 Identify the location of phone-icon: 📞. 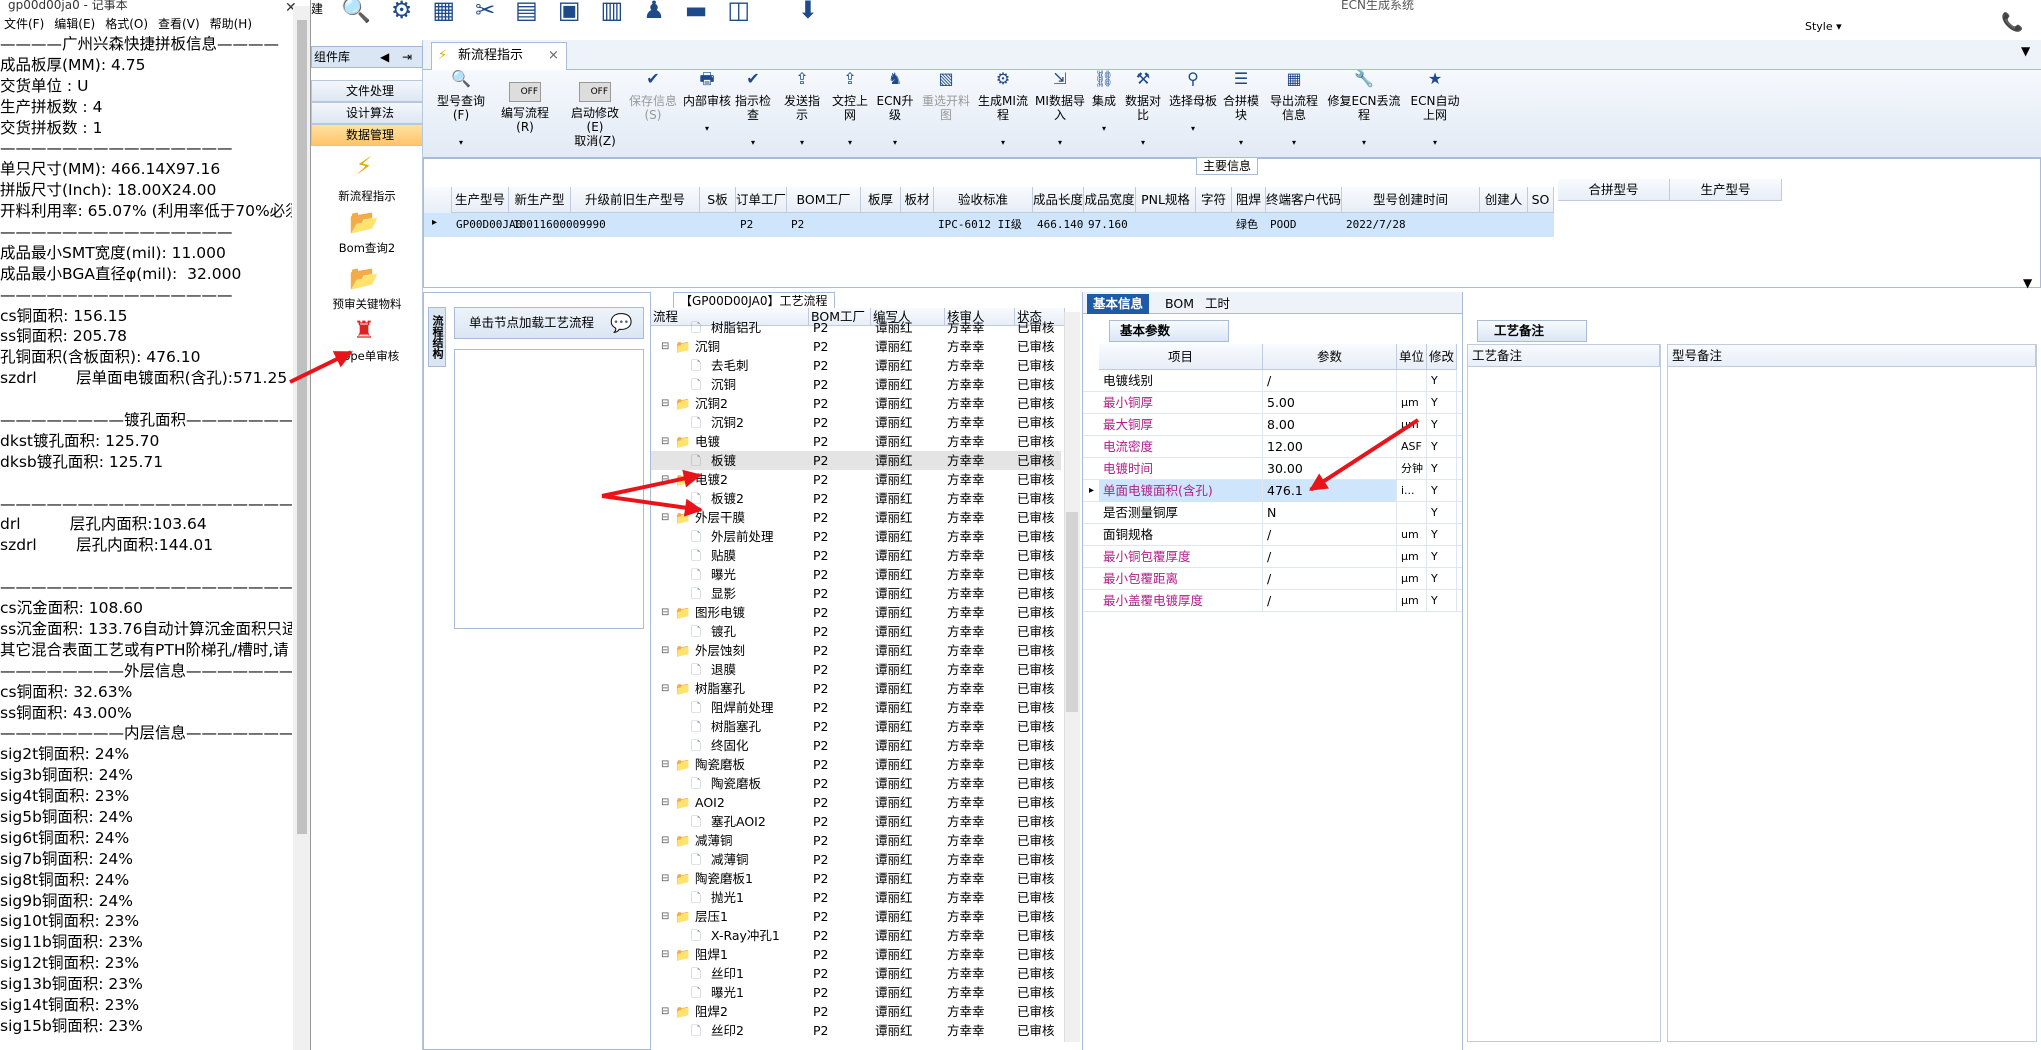
(2012, 22).